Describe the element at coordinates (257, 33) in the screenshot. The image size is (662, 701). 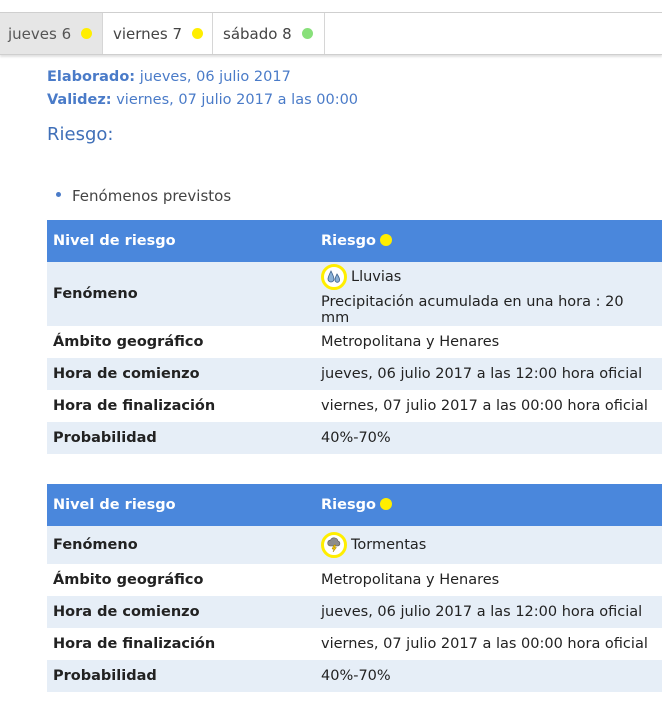
I see `tab-label: sábado 8` at that location.